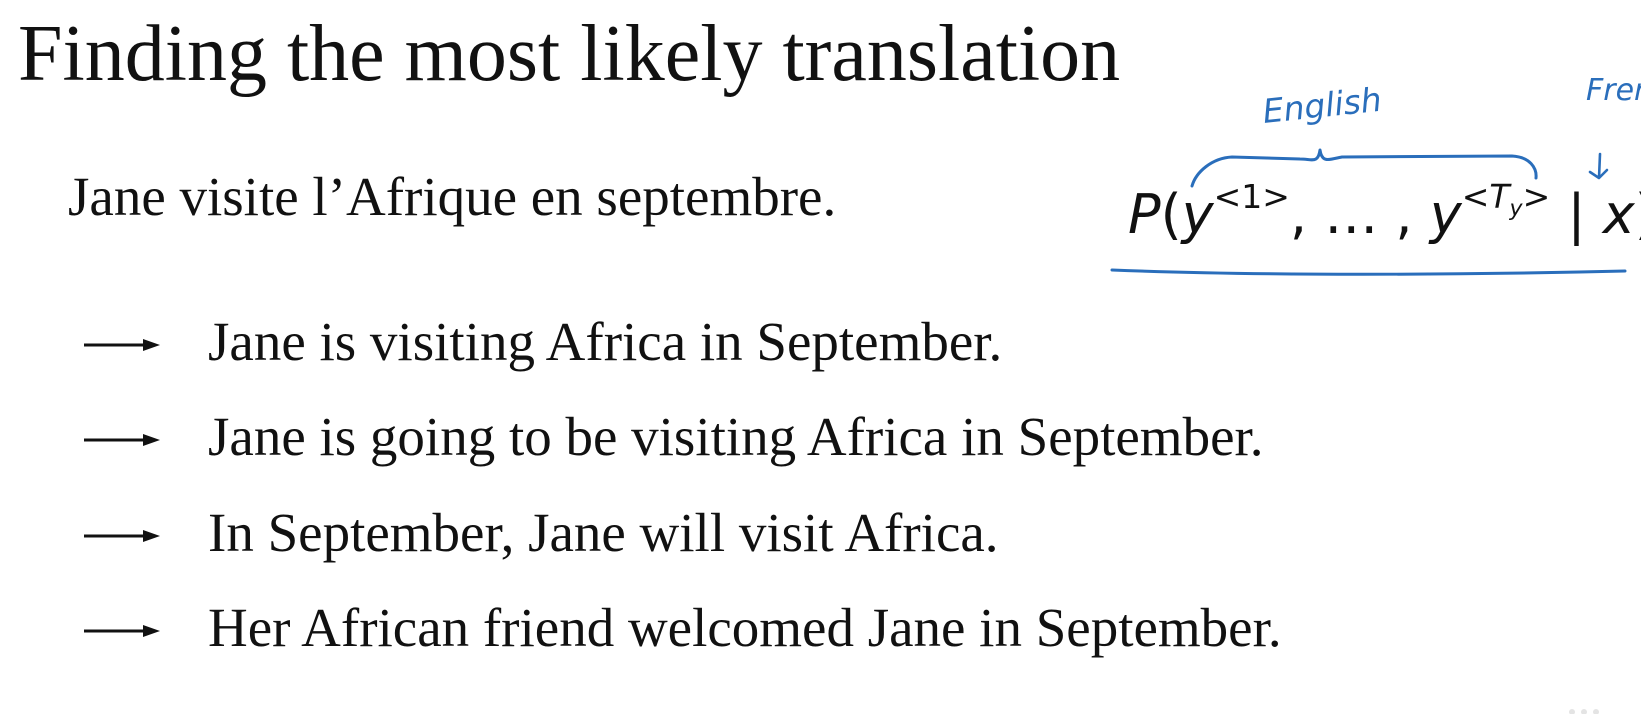 This screenshot has width=1641, height=717. I want to click on formula-x: x, so click(1618, 214).